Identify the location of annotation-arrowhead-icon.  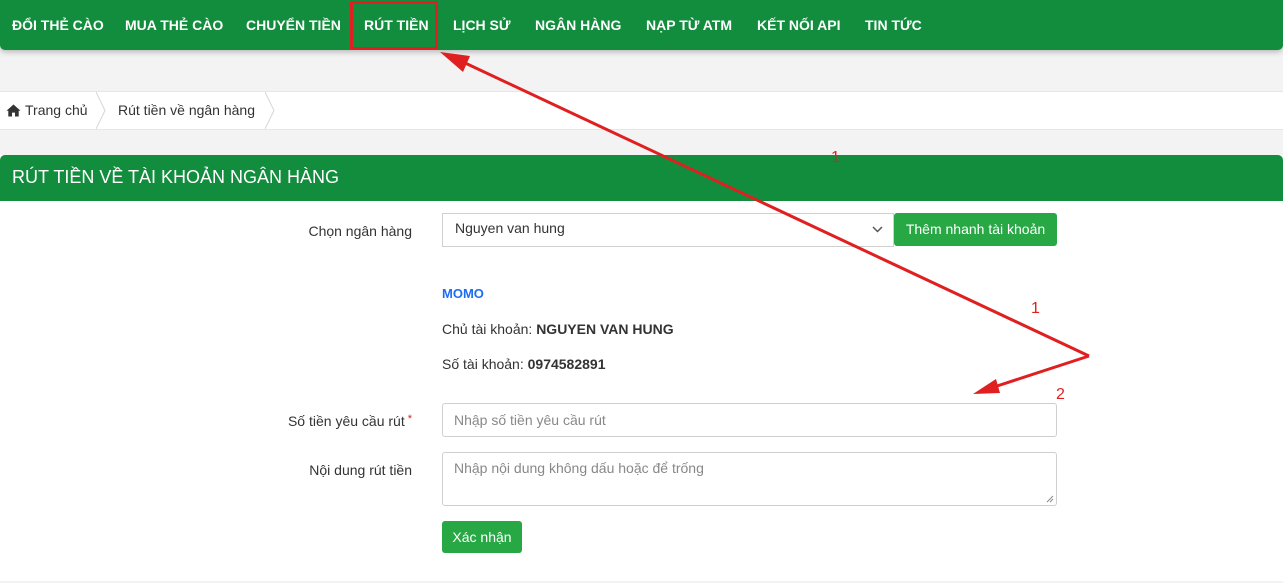
(455, 62).